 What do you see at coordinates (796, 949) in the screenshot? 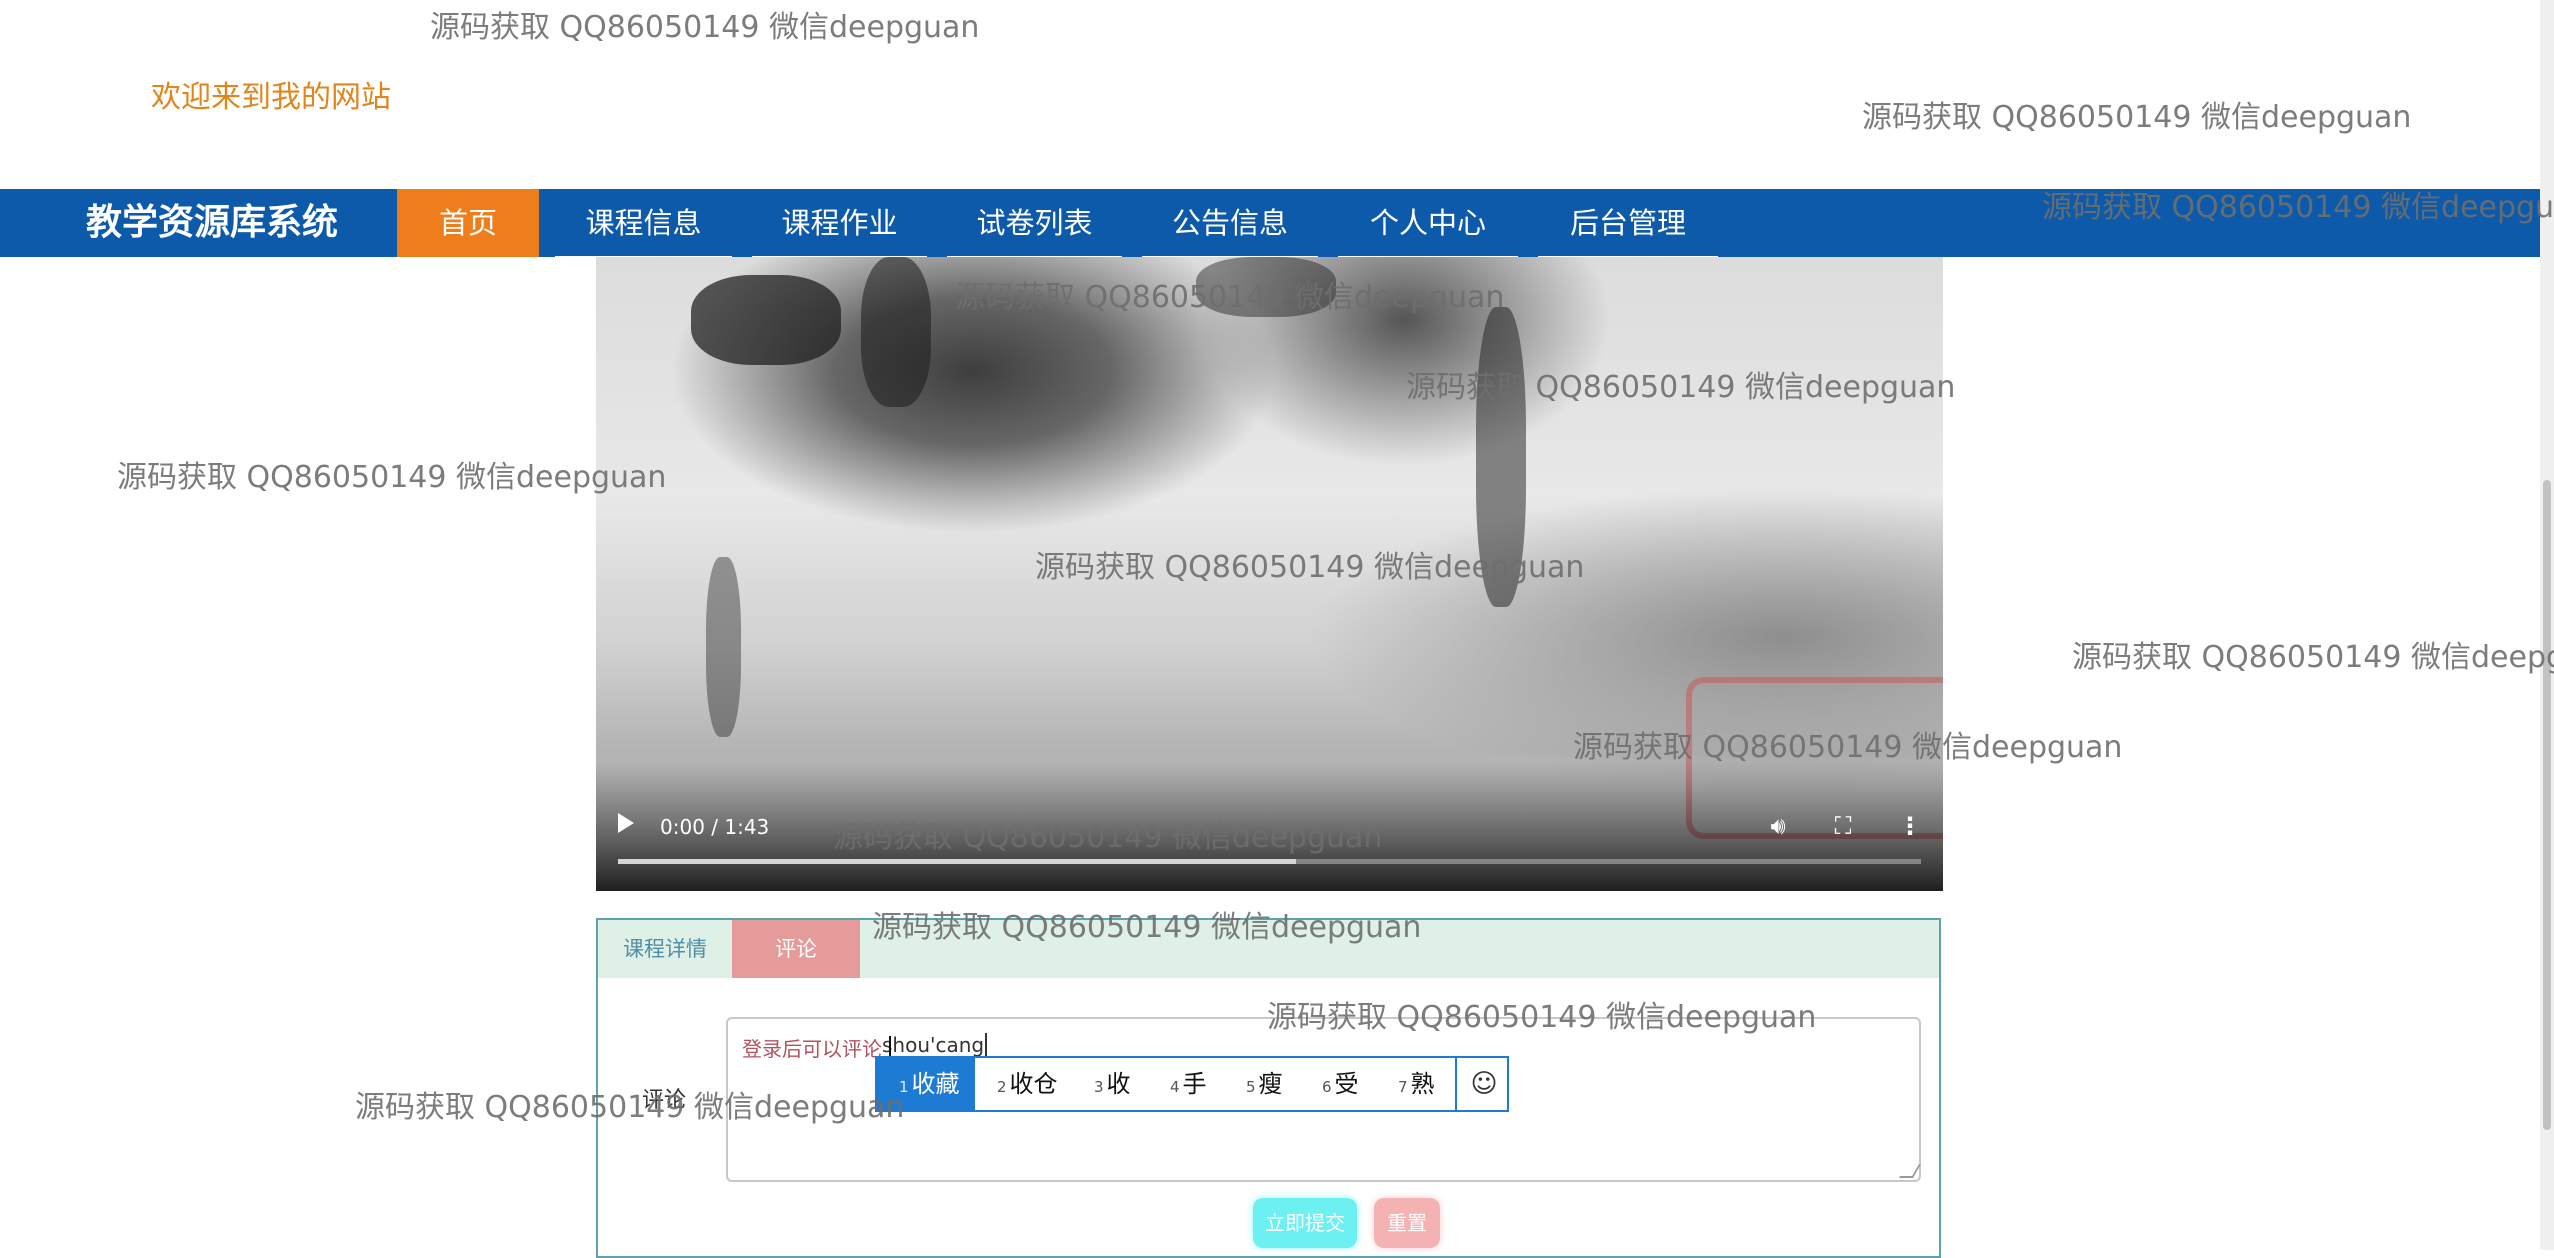
I see `tab-comments: 评论` at bounding box center [796, 949].